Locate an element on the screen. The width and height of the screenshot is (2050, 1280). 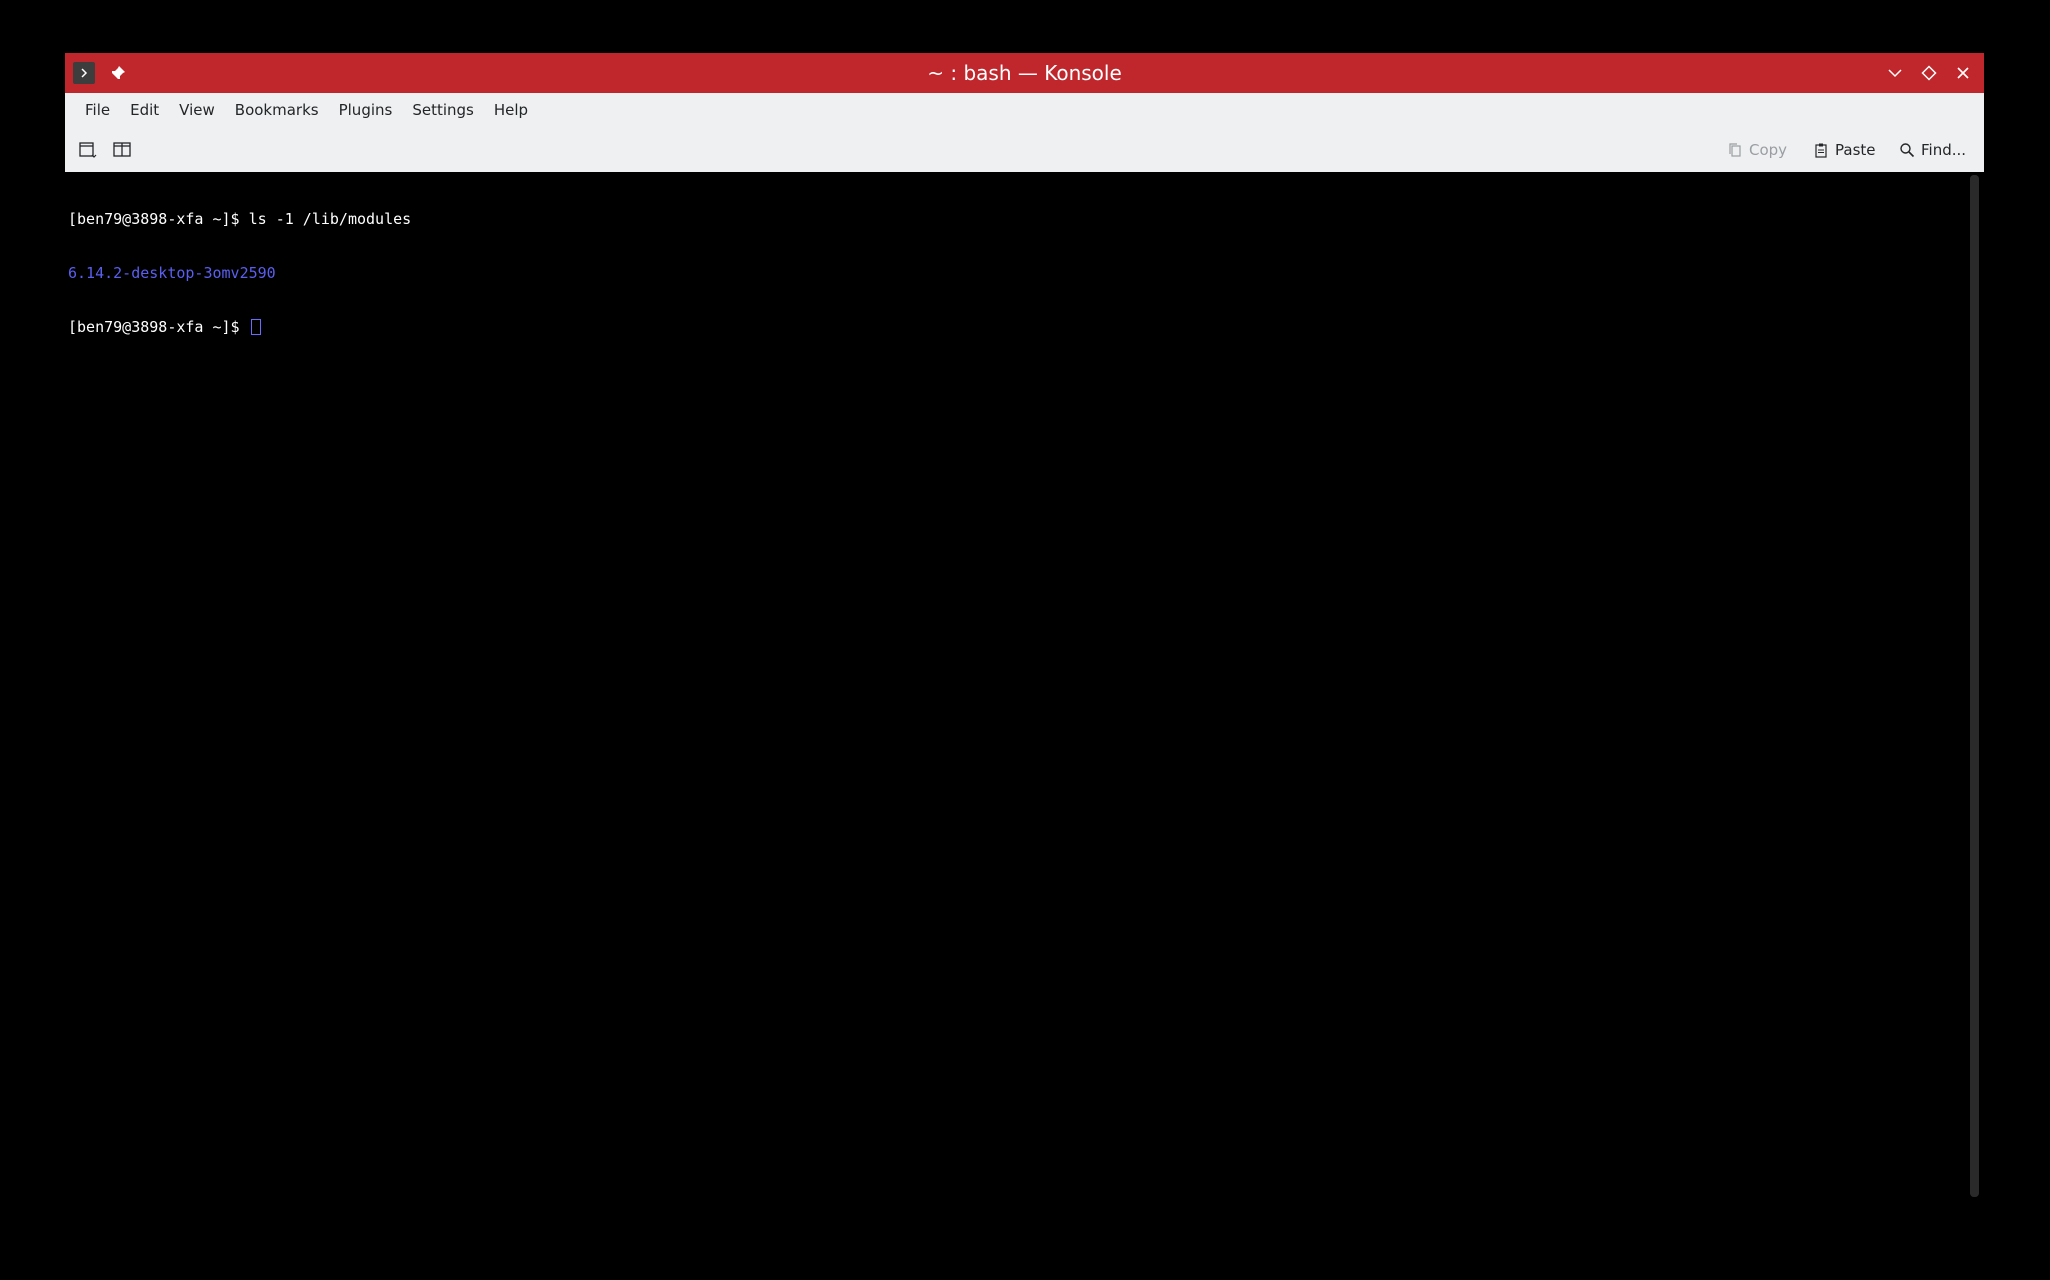
terminal-line: [ben79@3898-xfa ~]$ ls -1 /lib/modules is located at coordinates (240, 219).